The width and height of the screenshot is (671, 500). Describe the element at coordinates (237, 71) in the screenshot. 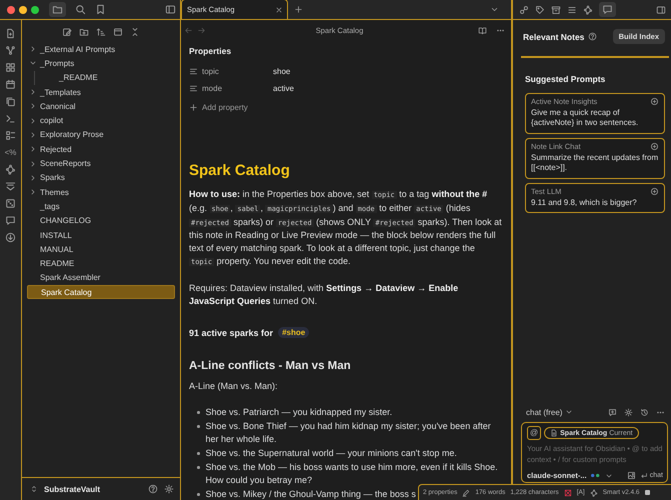

I see `property-key: topic` at that location.